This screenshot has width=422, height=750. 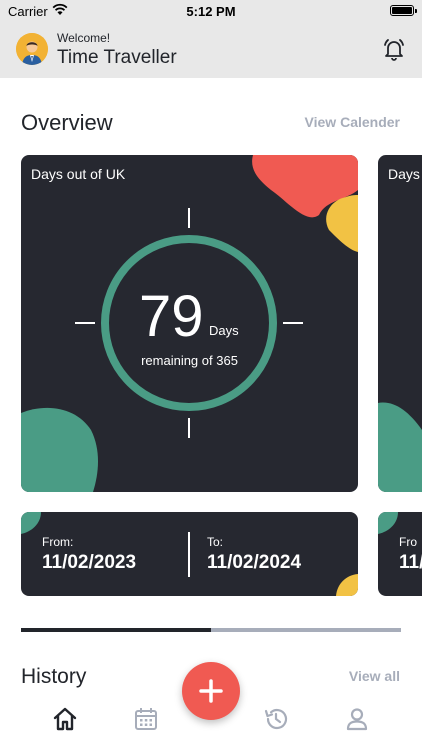 What do you see at coordinates (211, 50) in the screenshot?
I see `app-header: Welcome! Time Traveller` at bounding box center [211, 50].